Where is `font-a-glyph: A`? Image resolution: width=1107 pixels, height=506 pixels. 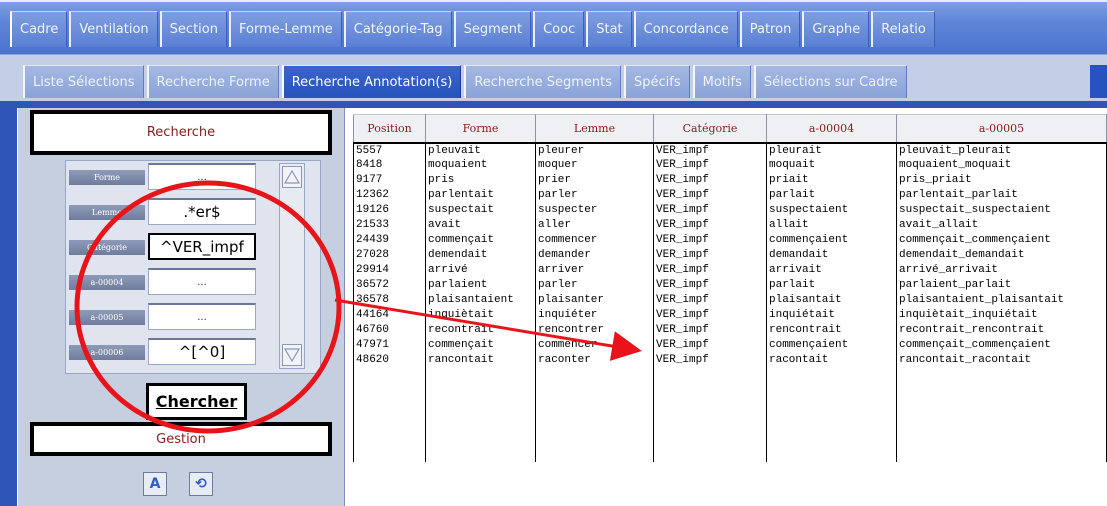 font-a-glyph: A is located at coordinates (155, 484).